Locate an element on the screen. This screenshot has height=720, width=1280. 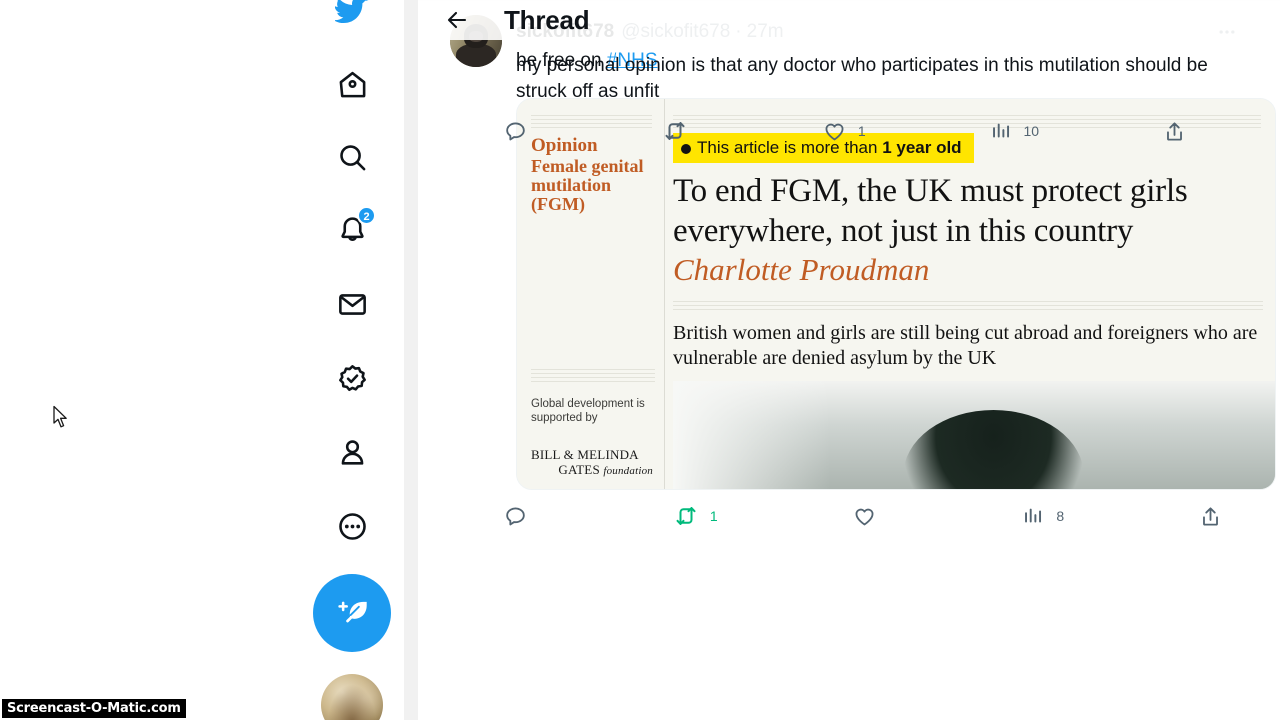
sidebar-item-notifications: 2 is located at coordinates (352, 230).